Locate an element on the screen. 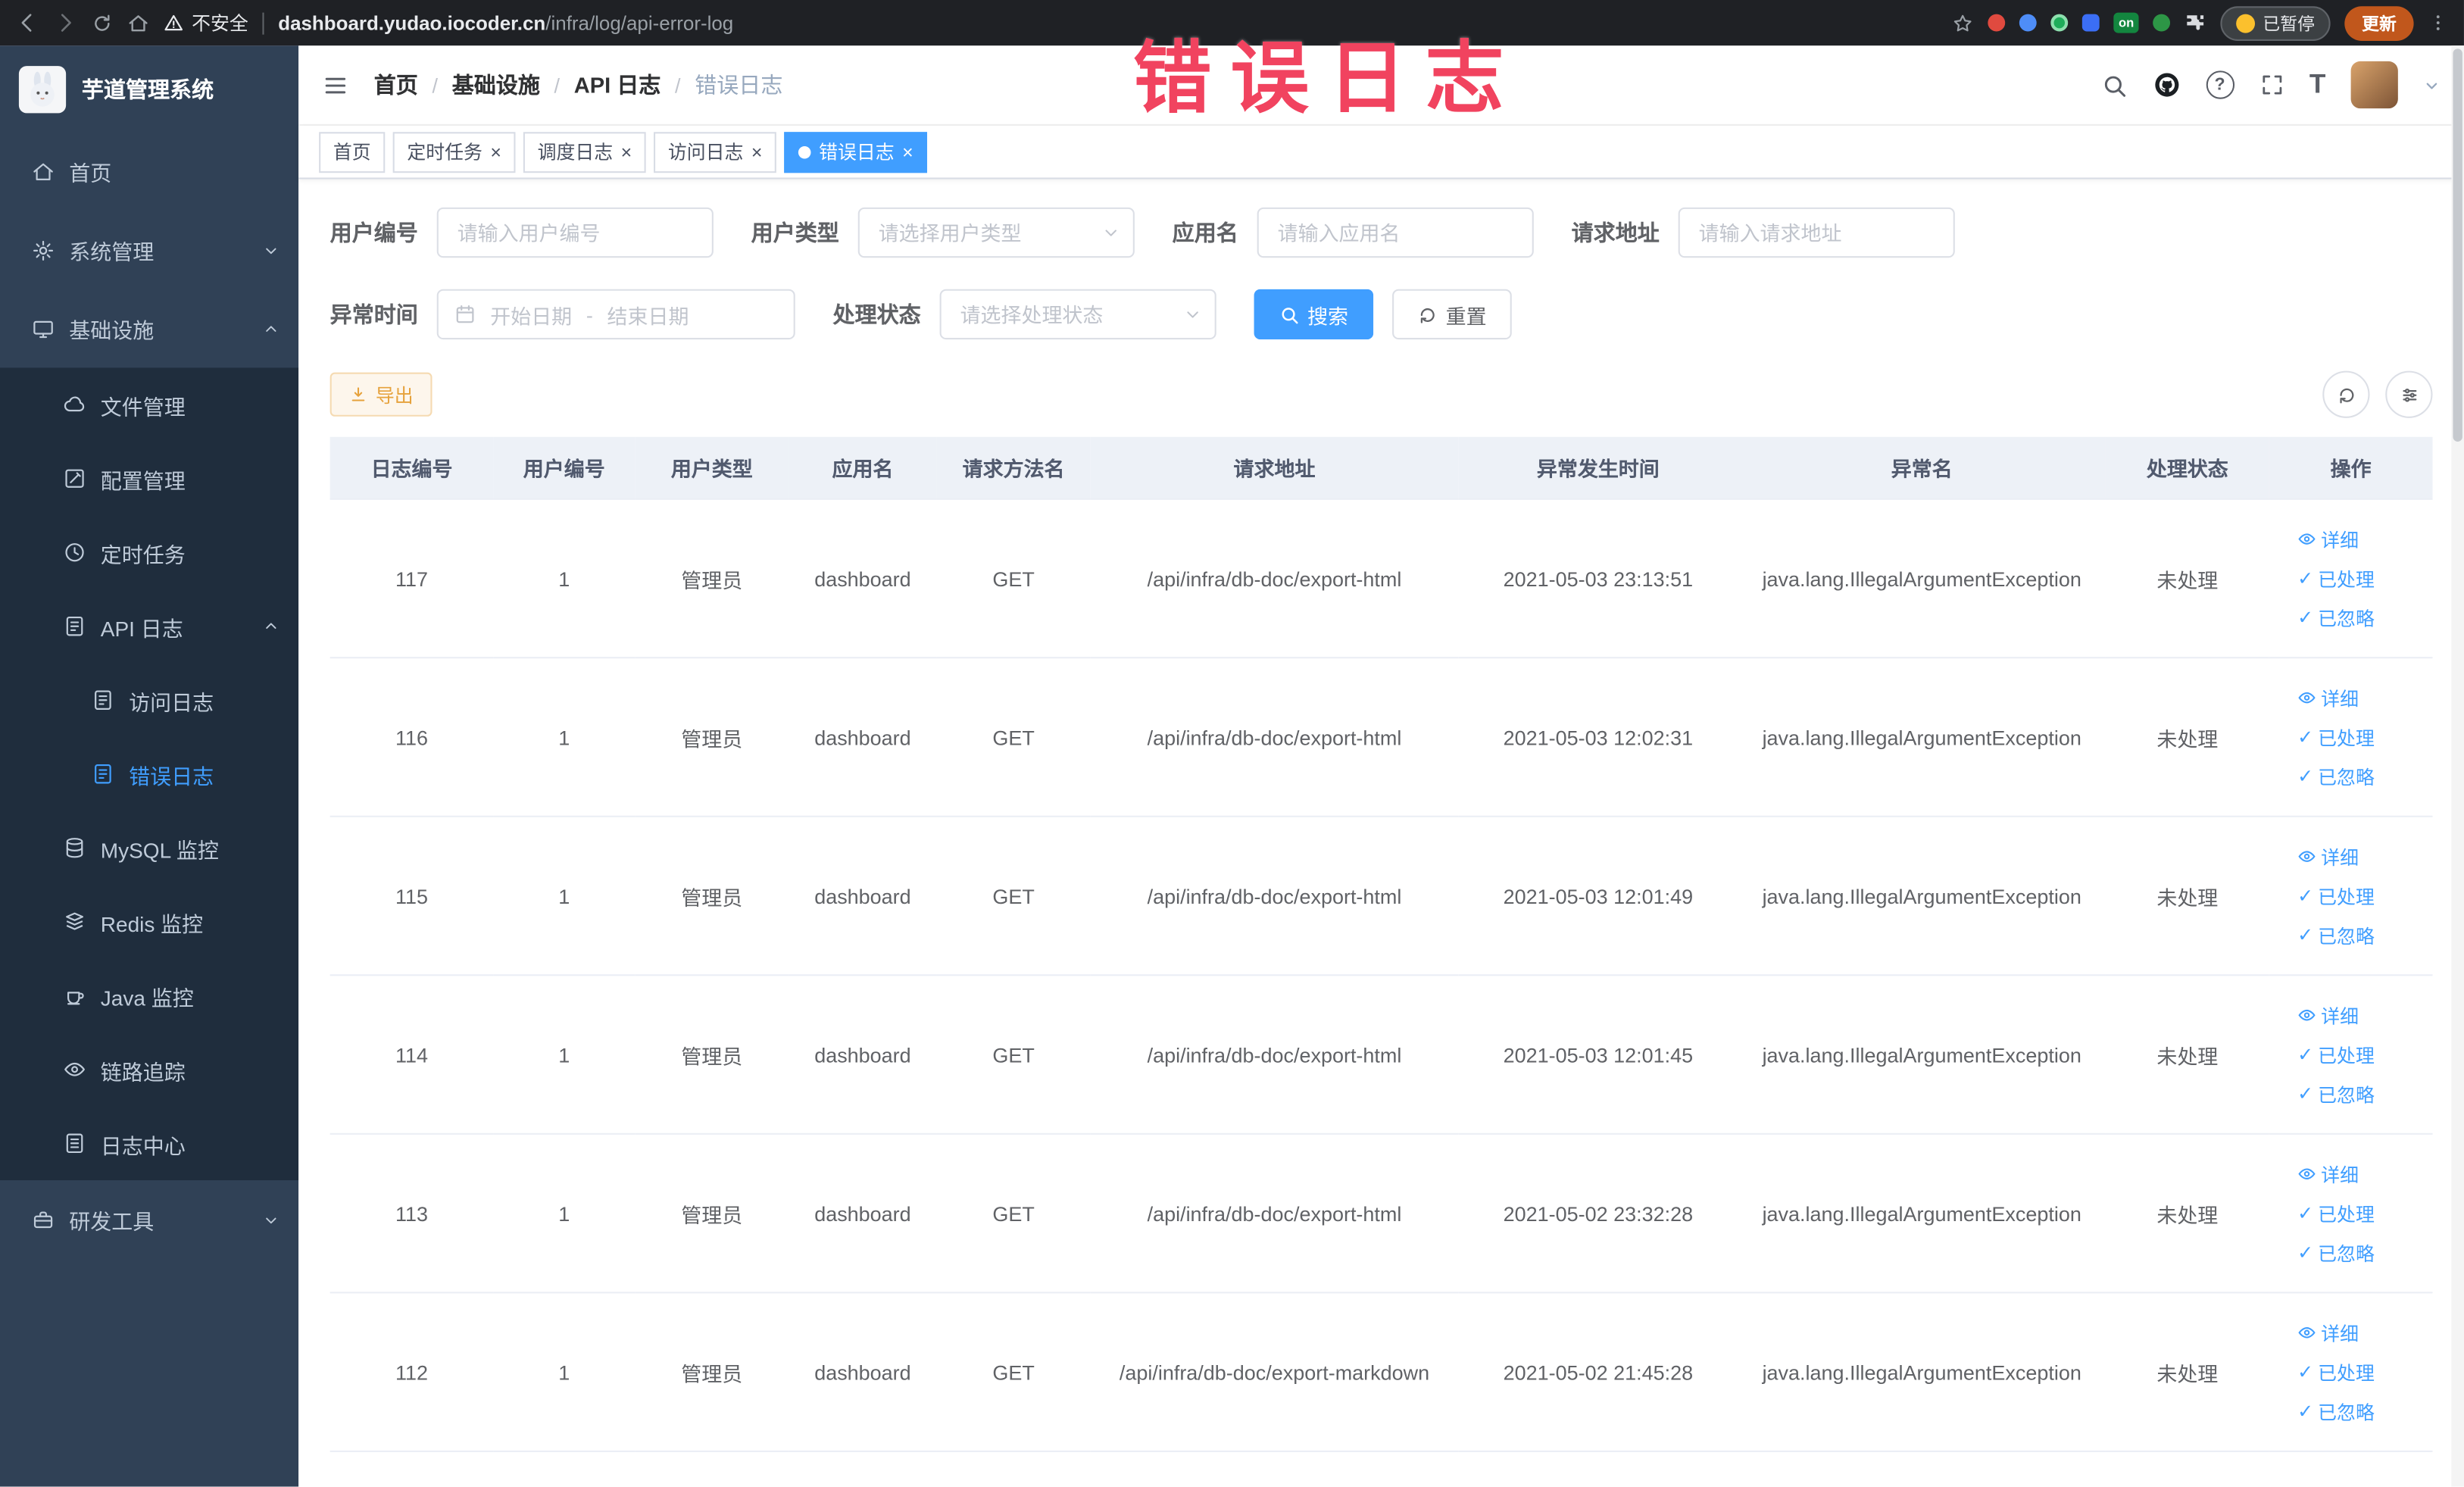  sidebar-item-label: 链路追踪 is located at coordinates (143, 1072).